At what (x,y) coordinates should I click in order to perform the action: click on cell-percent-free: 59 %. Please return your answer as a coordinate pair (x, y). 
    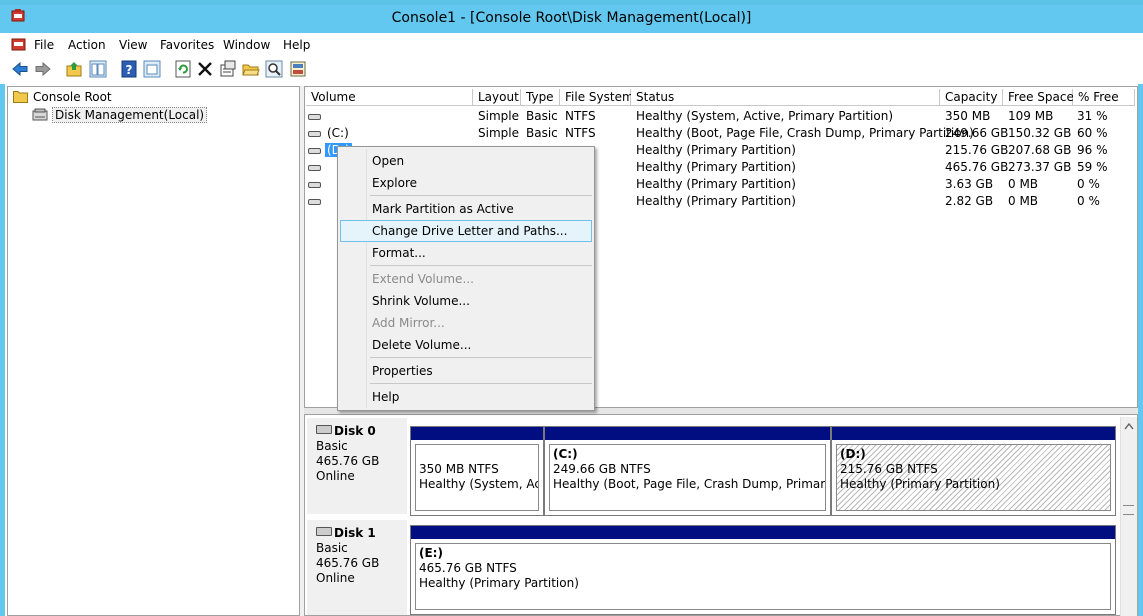
    Looking at the image, I should click on (1092, 167).